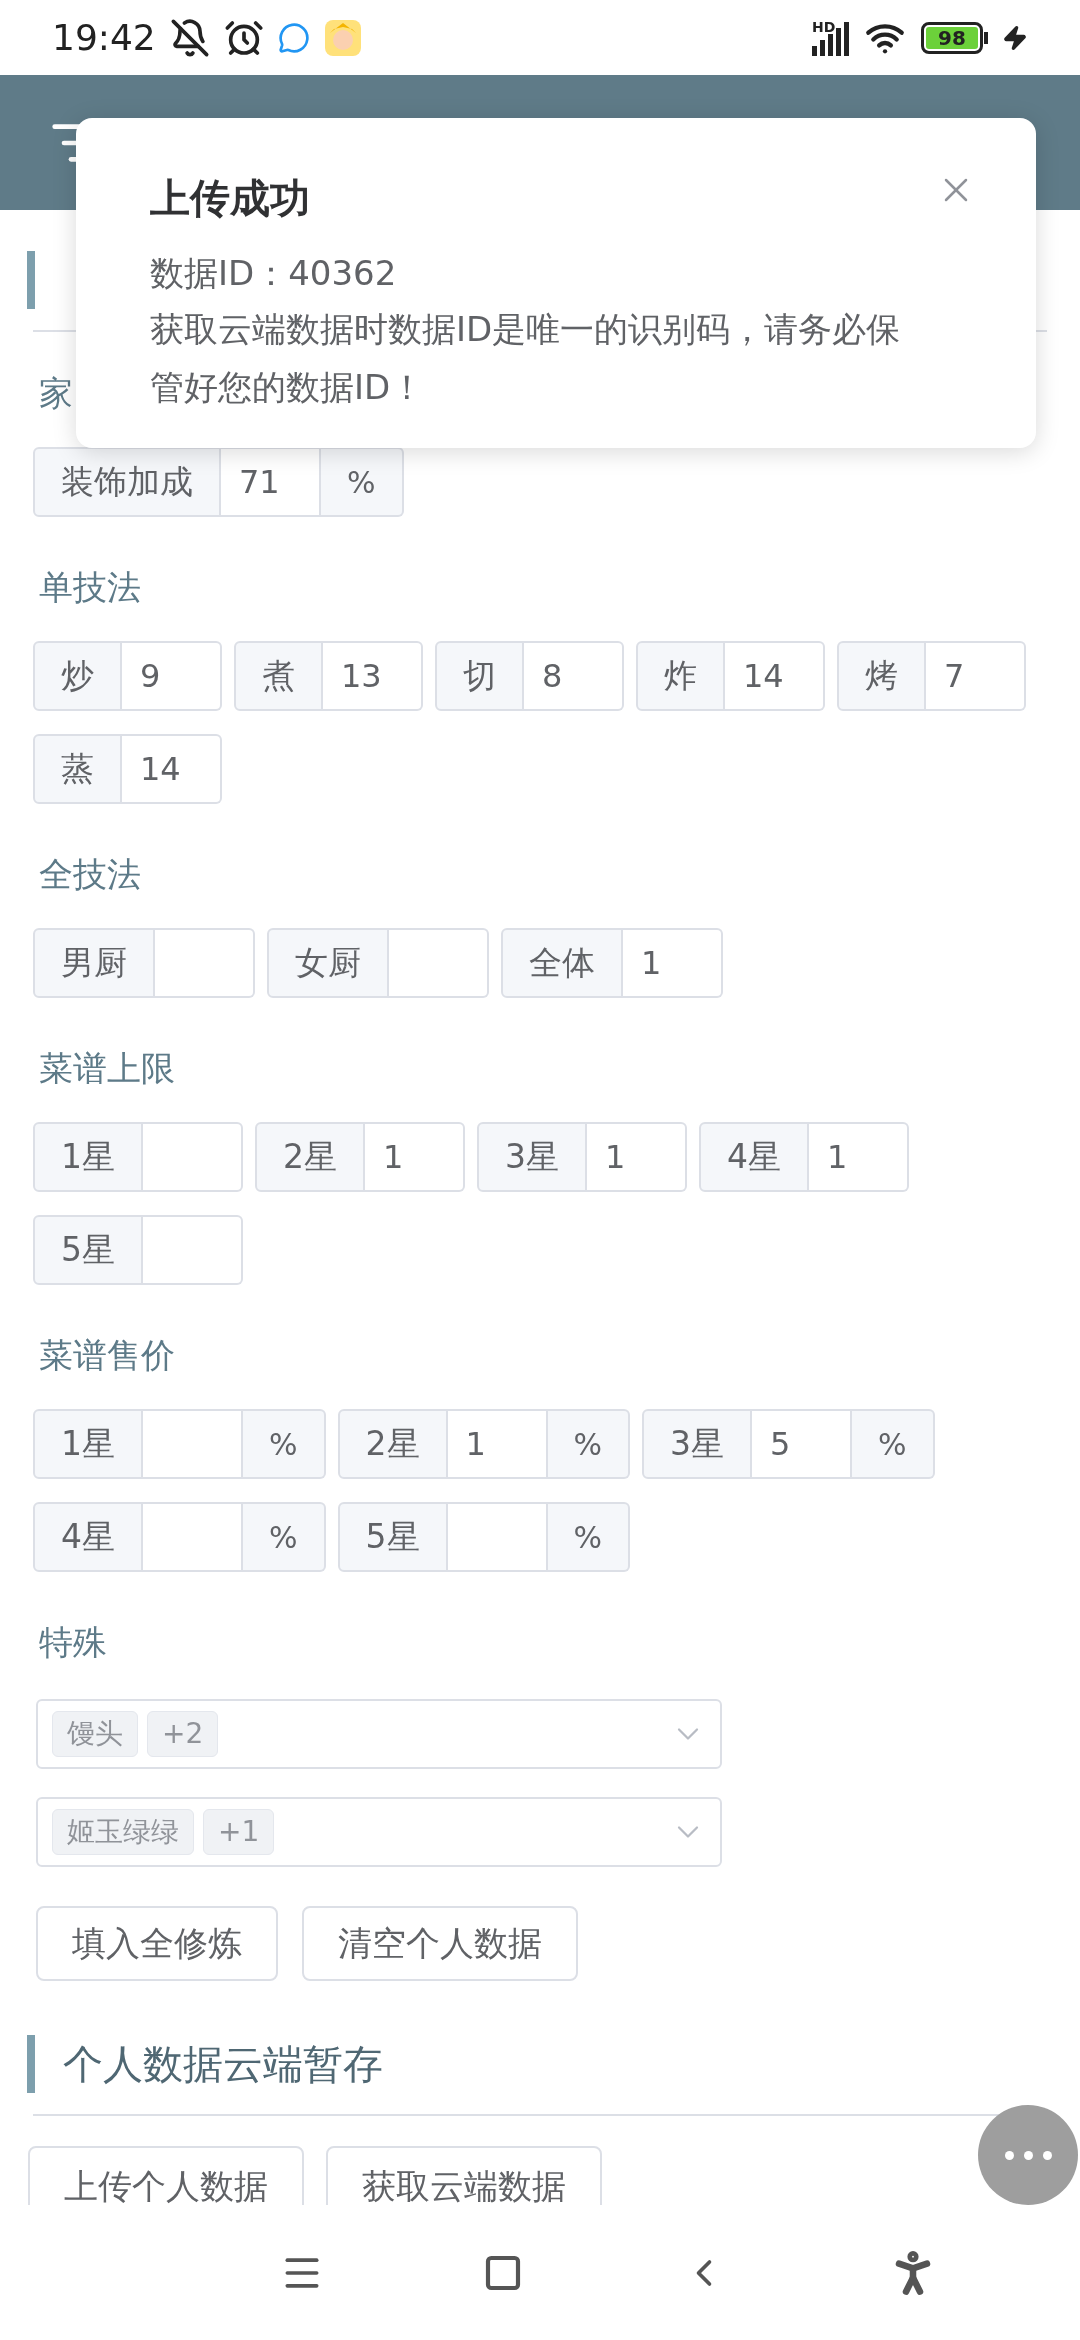 The image size is (1080, 2340). What do you see at coordinates (342, 37) in the screenshot?
I see `app-icon` at bounding box center [342, 37].